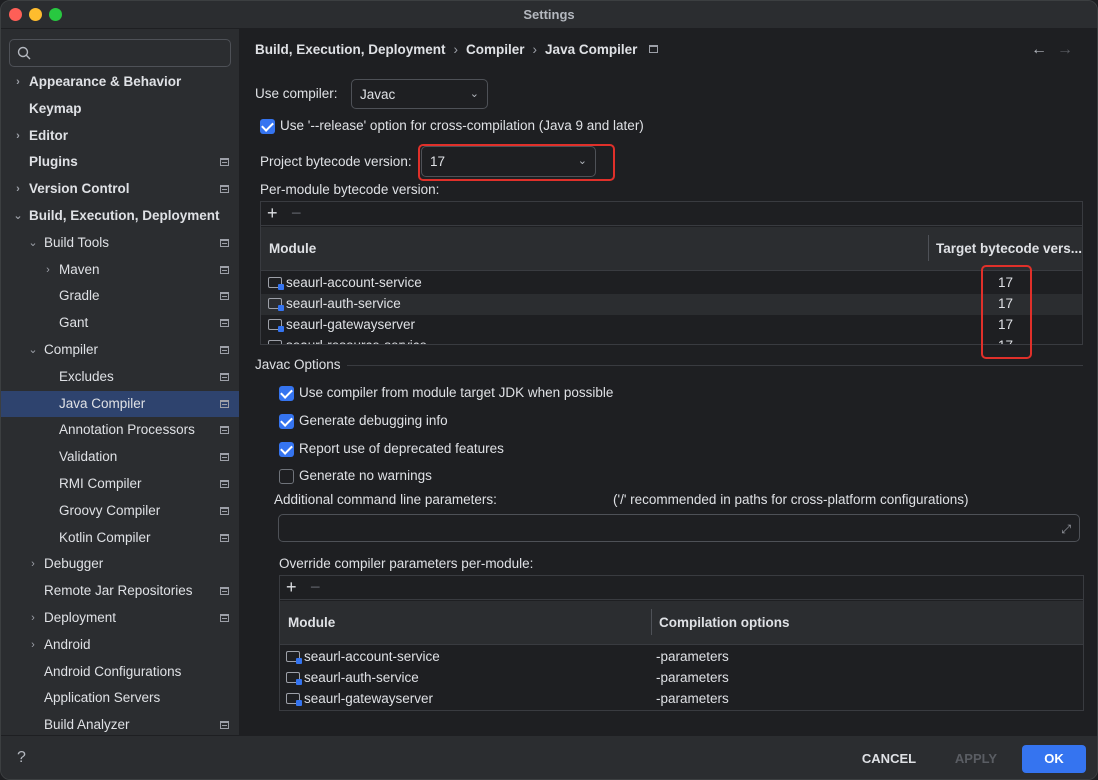  I want to click on expand-icon: ⤢, so click(1066, 529).